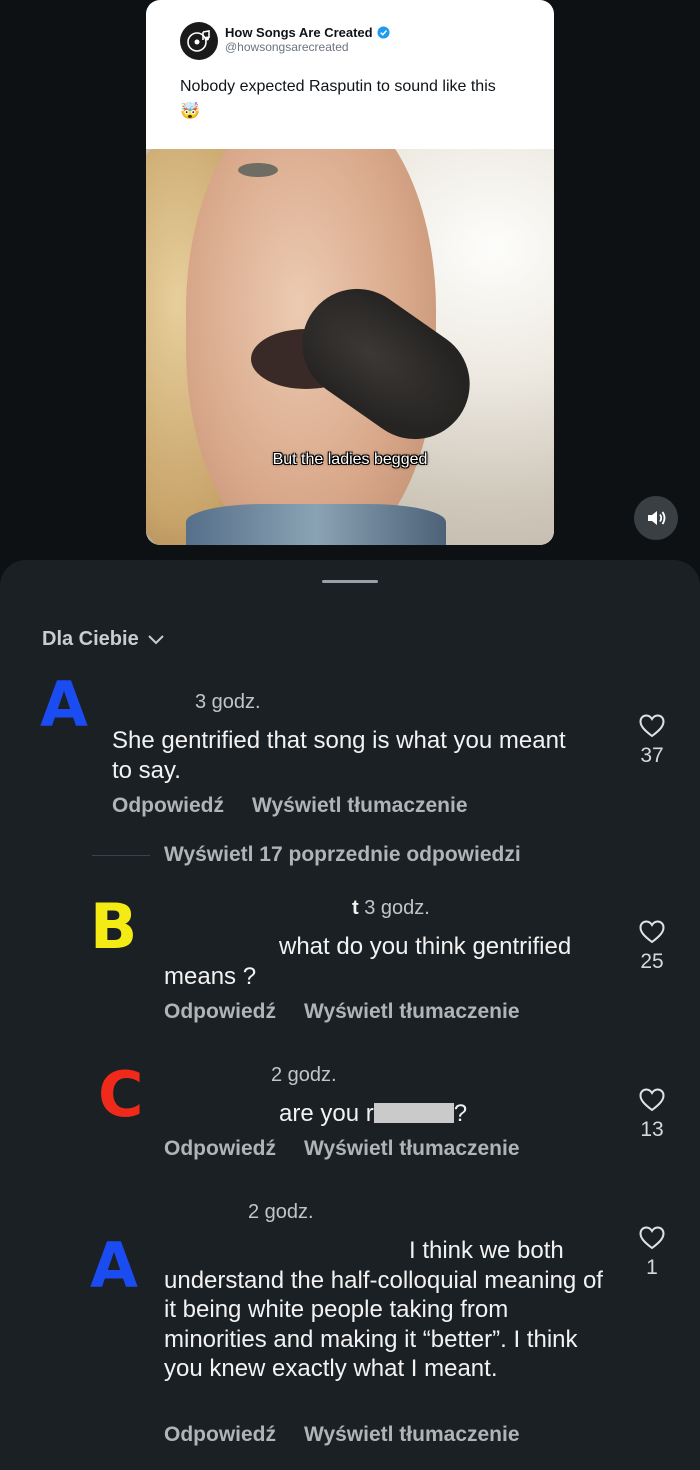 Image resolution: width=700 pixels, height=1470 pixels. I want to click on censor-bar, so click(413, 1113).